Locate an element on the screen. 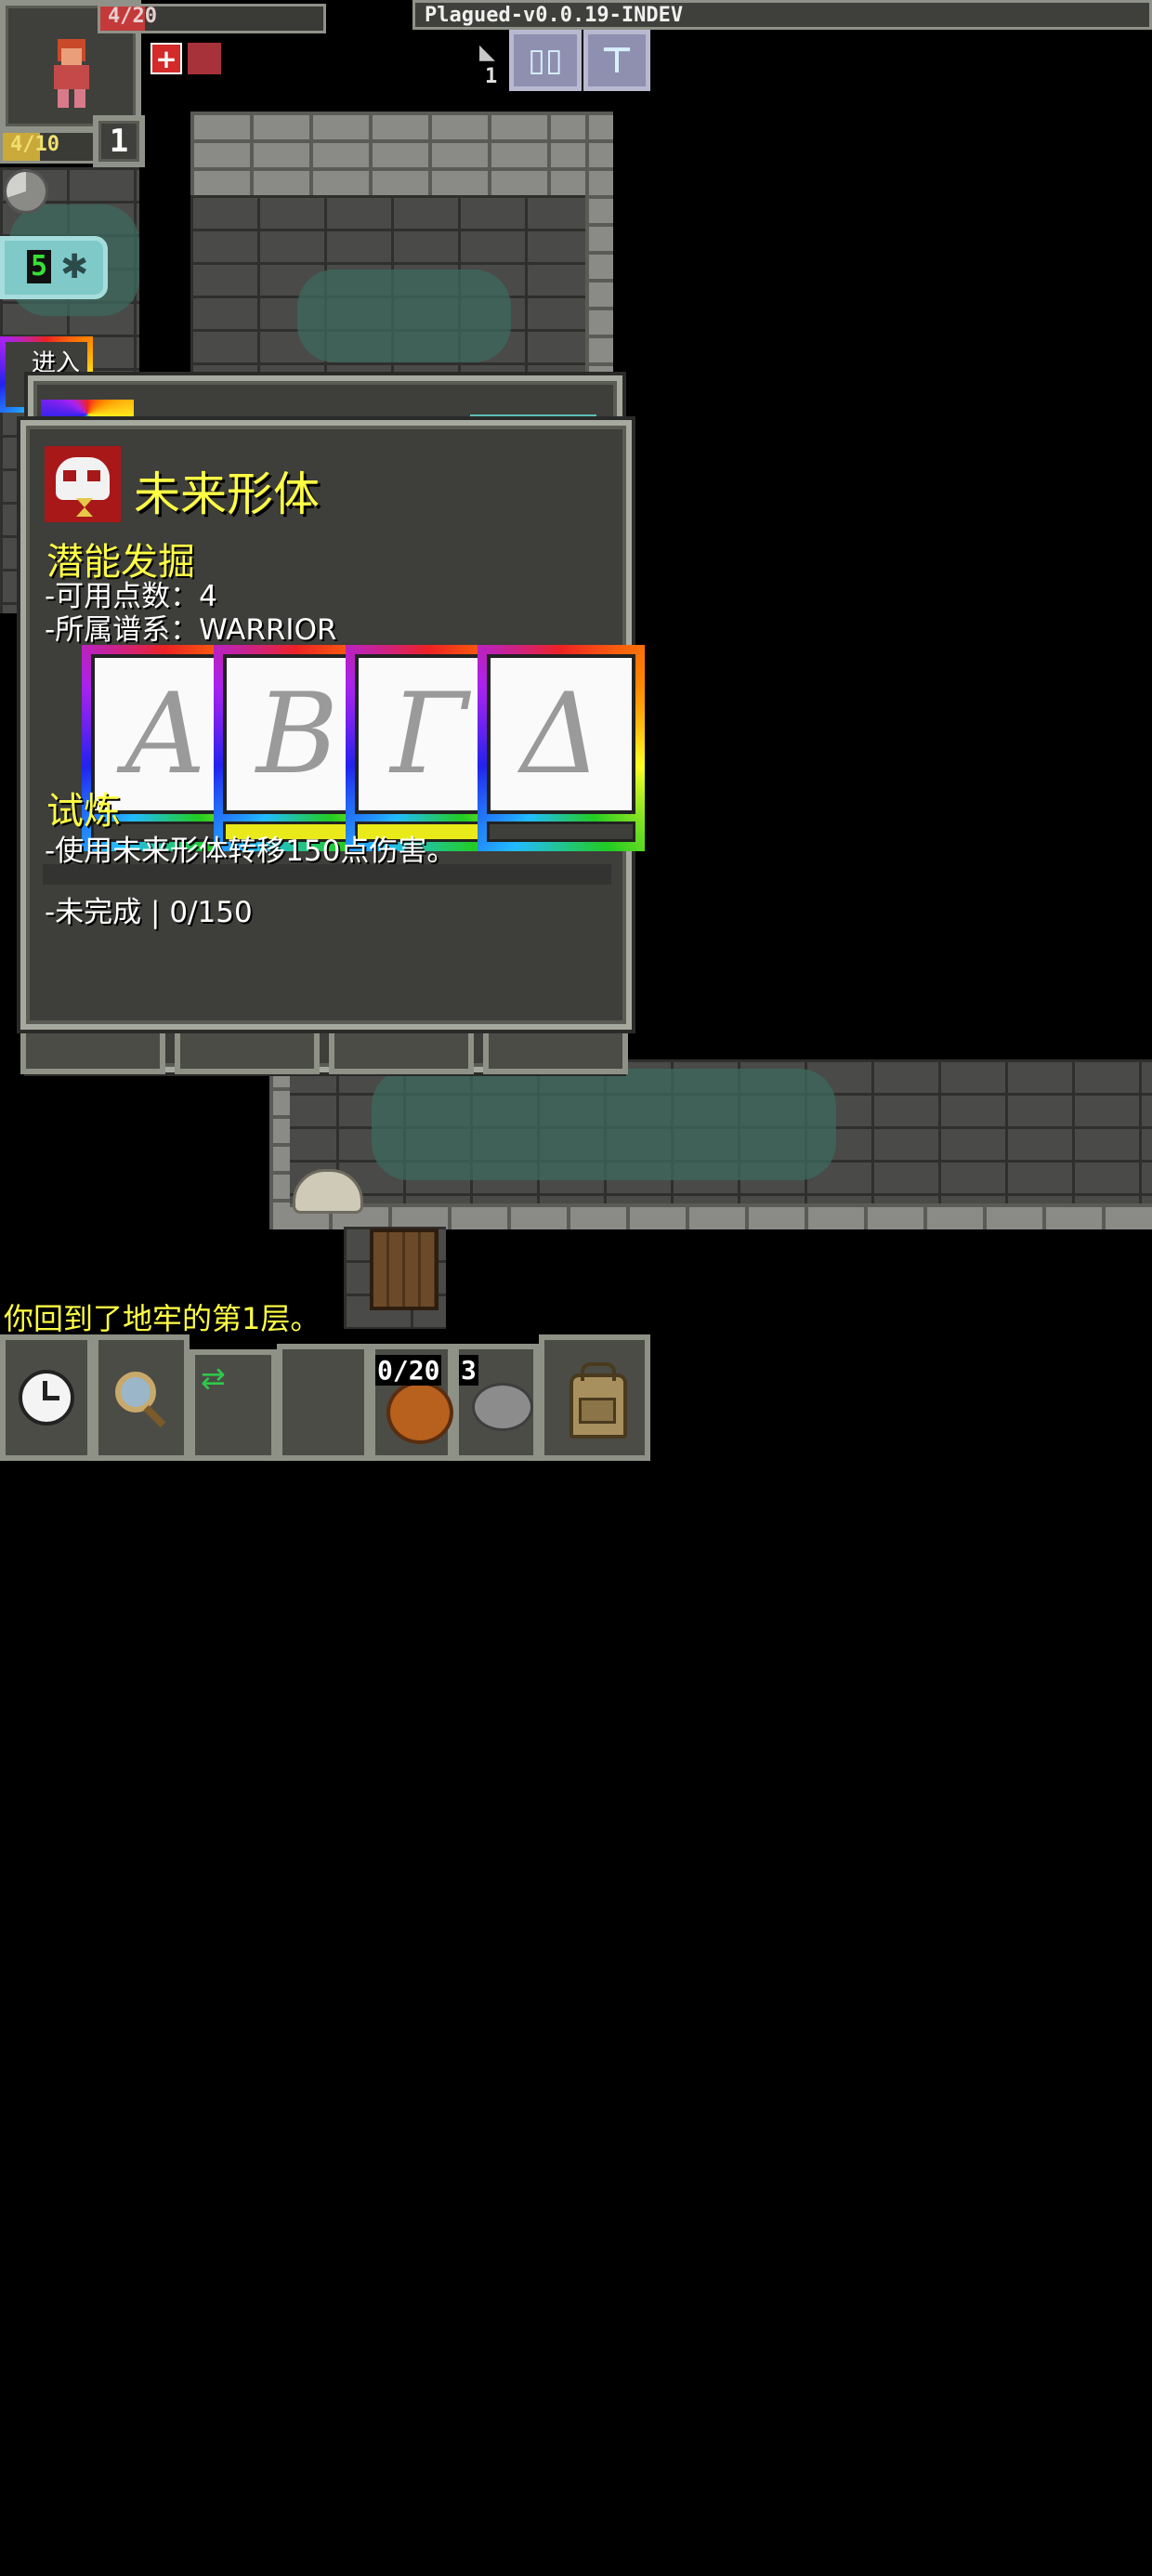 The width and height of the screenshot is (1152, 2576). swap-quickslot-button: ⇄ is located at coordinates (233, 1405).